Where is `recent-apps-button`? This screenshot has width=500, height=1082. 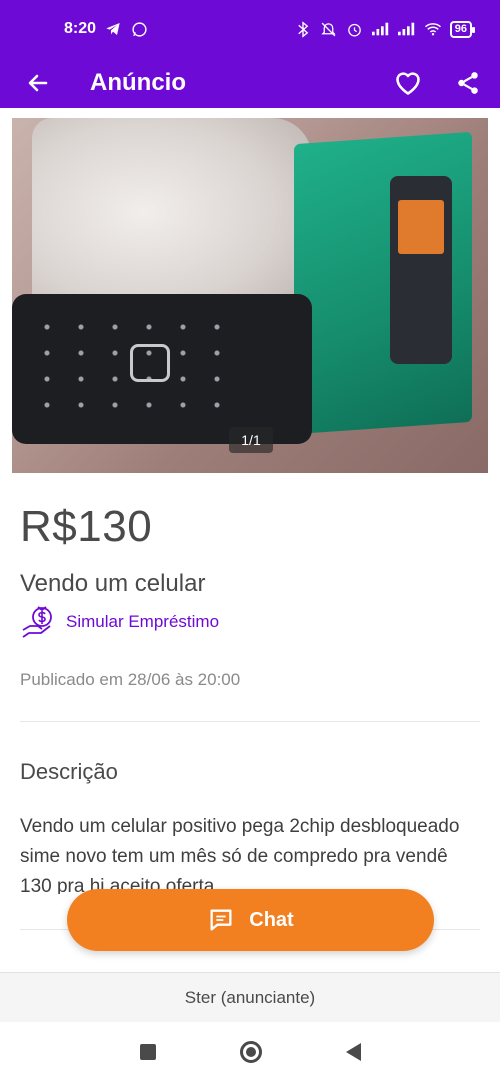
recent-apps-button is located at coordinates (147, 1052).